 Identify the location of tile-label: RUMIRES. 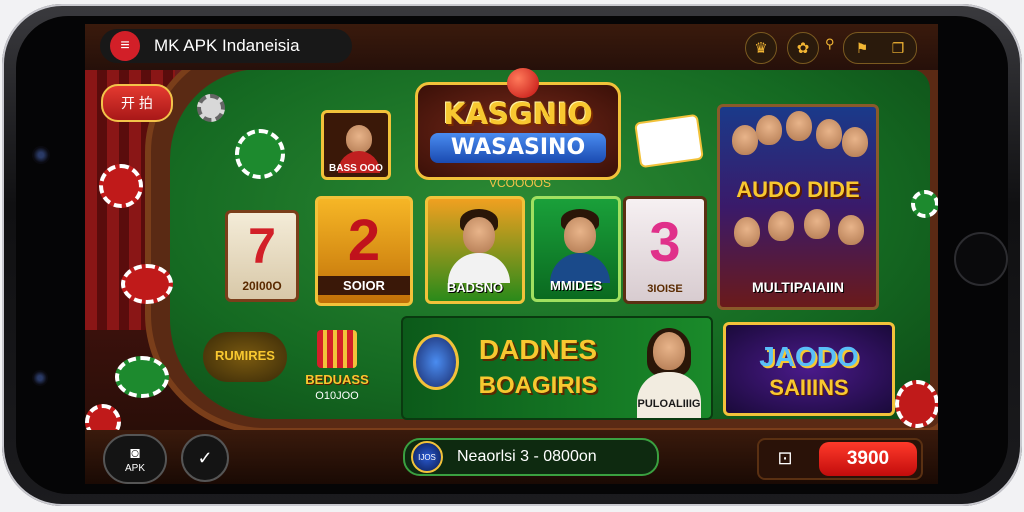
(245, 355).